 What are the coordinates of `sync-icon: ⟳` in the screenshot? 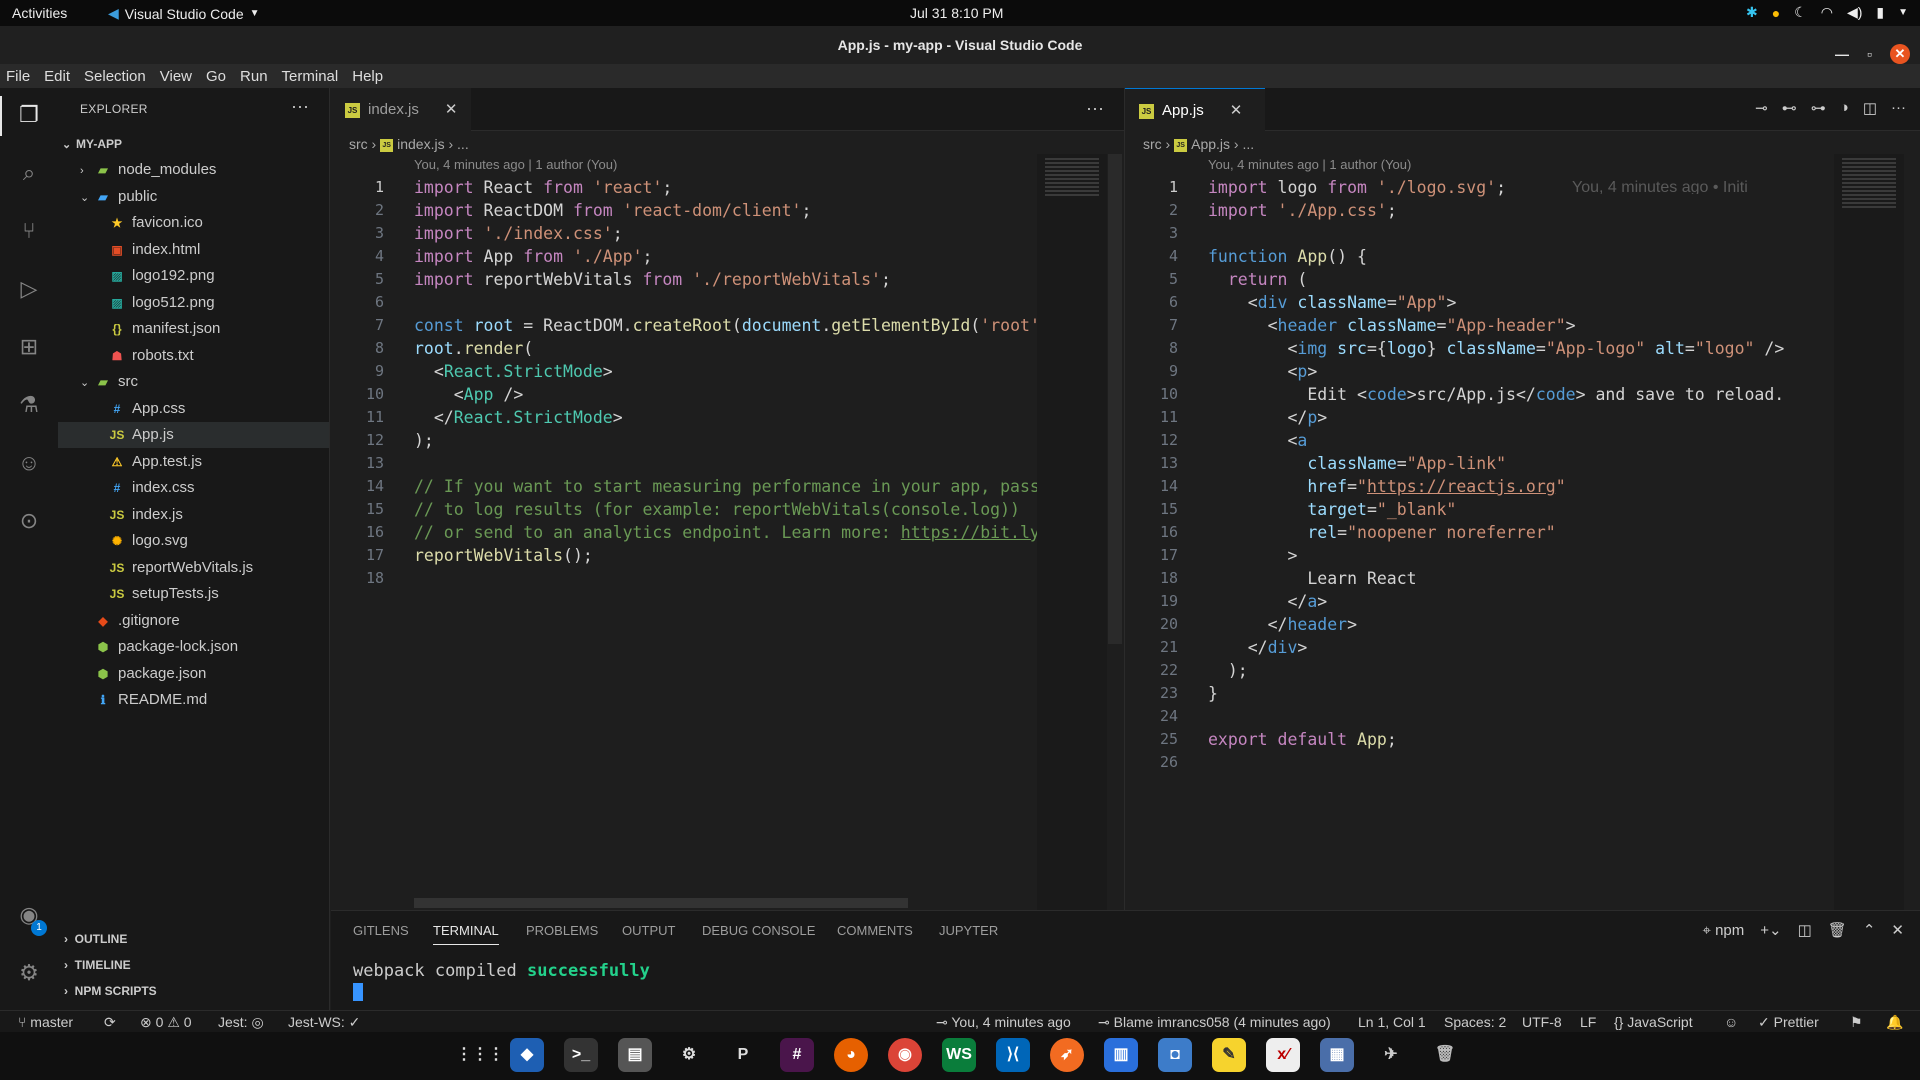 It's located at (110, 1022).